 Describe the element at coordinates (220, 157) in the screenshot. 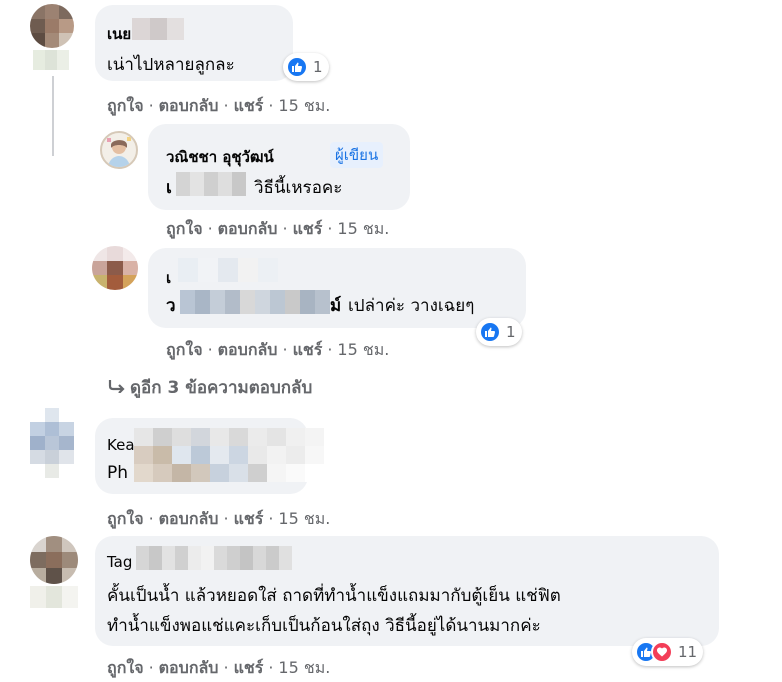

I see `commenter-name: วณิชชา อุชุวัฒน์` at that location.